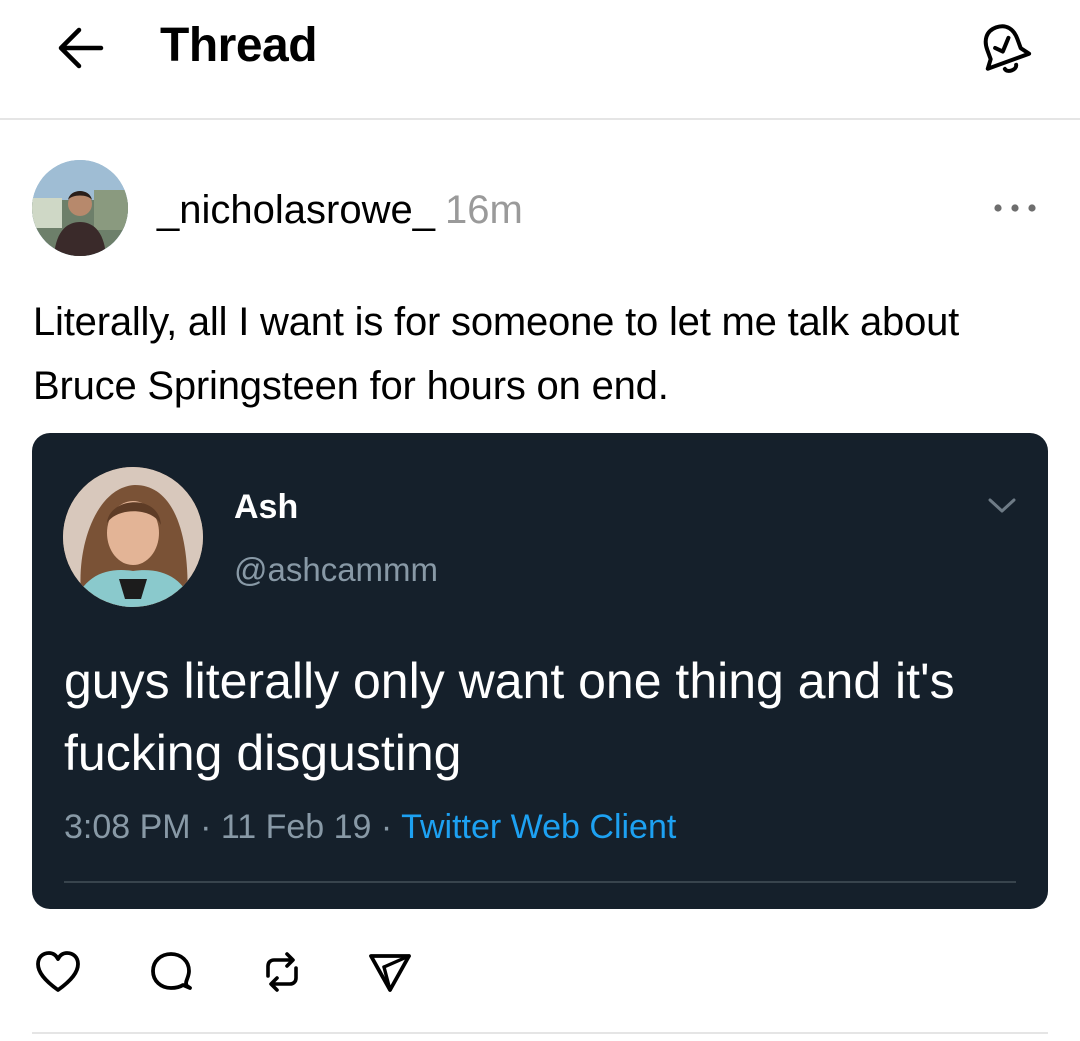 The height and width of the screenshot is (1041, 1080). I want to click on embedded-date: 11 Feb 19, so click(296, 827).